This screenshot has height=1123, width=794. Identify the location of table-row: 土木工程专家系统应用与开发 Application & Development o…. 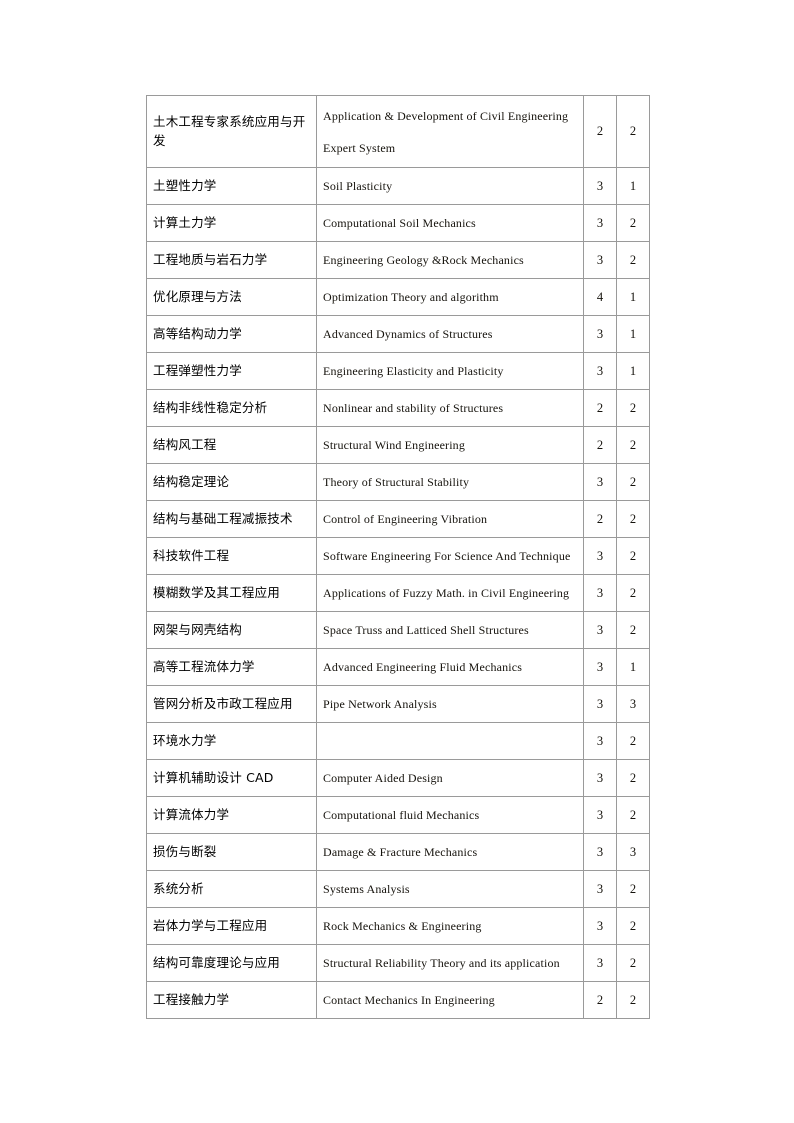
(398, 131).